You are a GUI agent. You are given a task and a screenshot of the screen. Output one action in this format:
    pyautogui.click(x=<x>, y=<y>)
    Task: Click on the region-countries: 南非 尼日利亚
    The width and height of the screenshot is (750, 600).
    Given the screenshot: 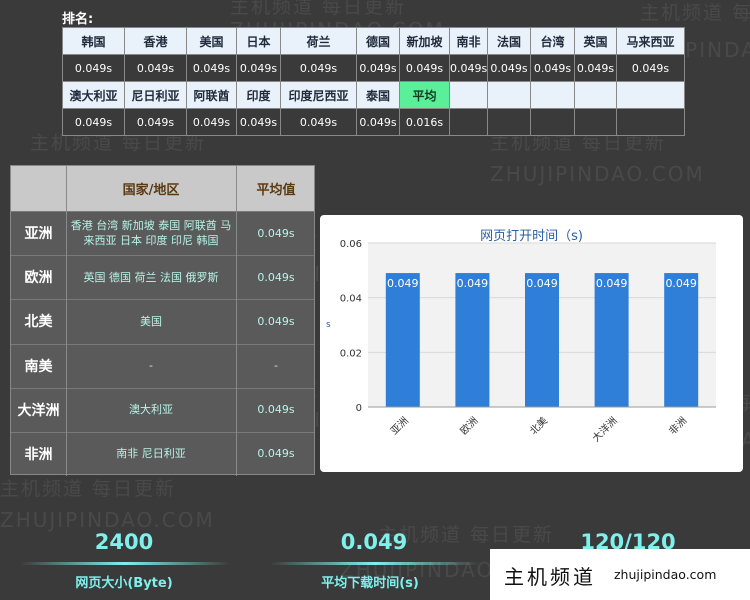 What is the action you would take?
    pyautogui.click(x=151, y=454)
    